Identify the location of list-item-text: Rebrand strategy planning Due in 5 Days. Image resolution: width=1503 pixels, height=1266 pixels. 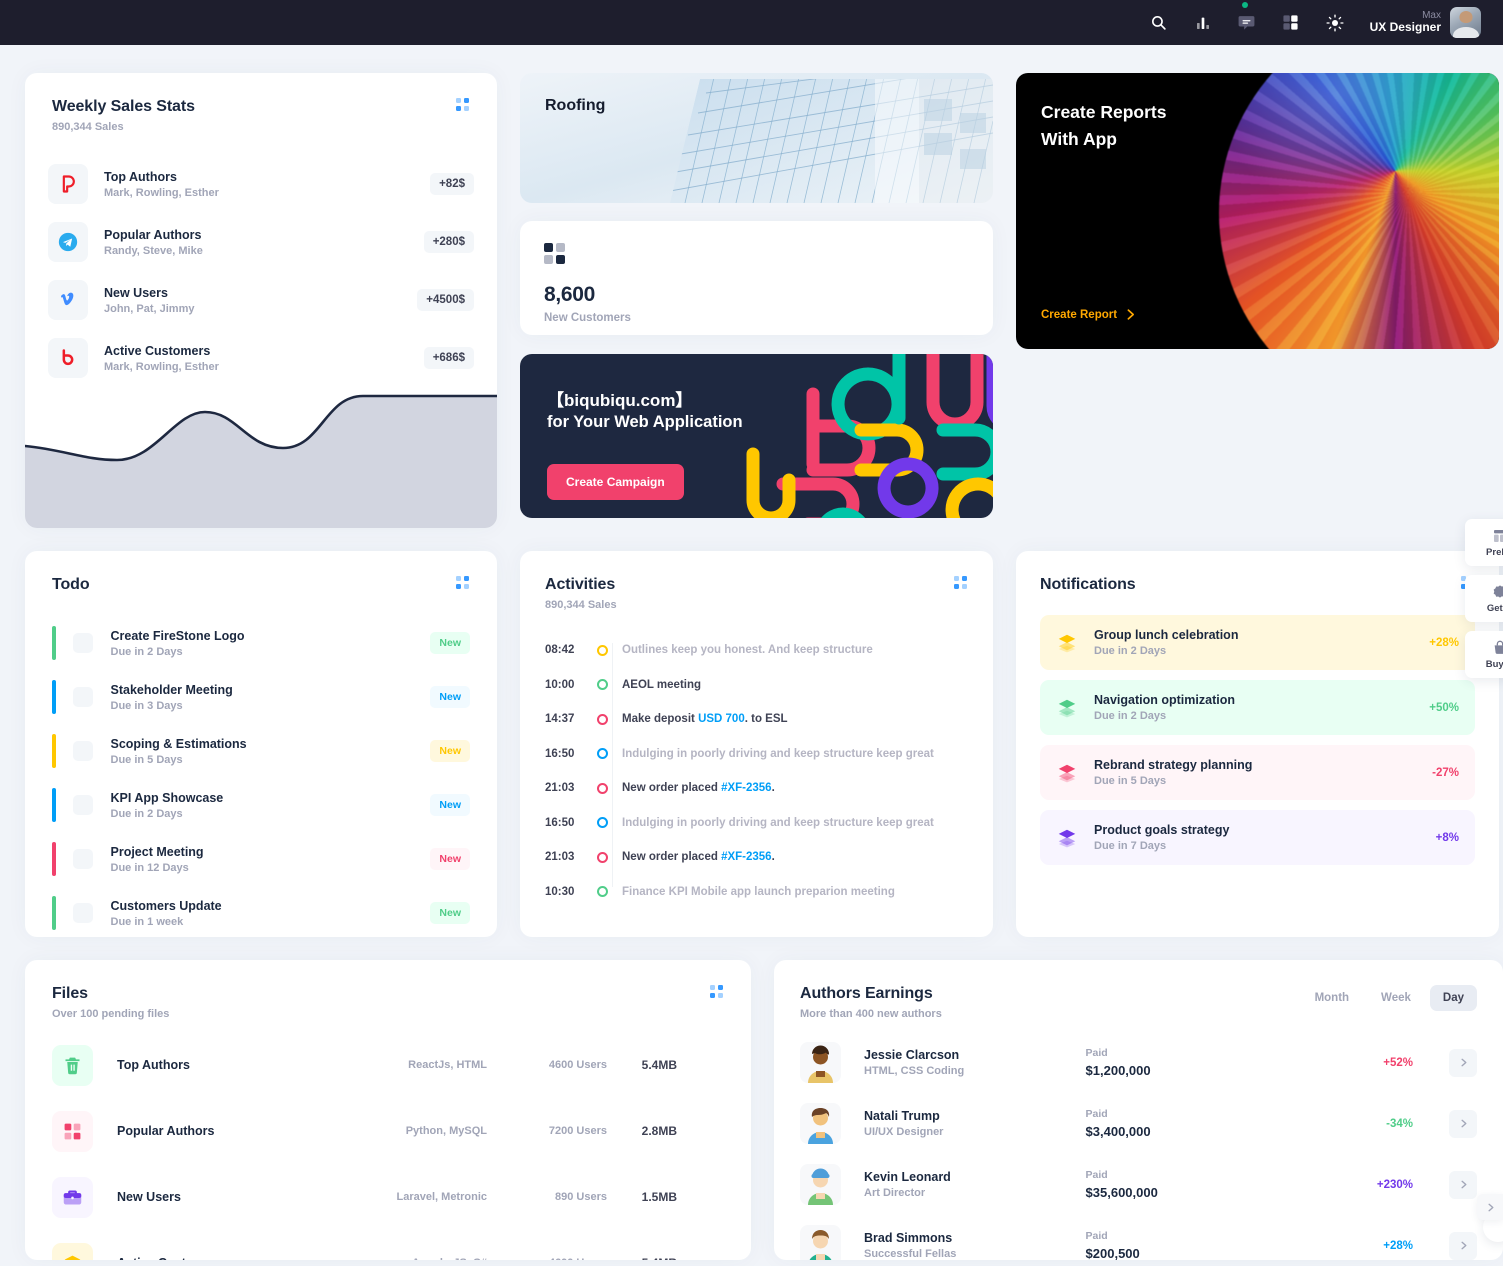
(1263, 772).